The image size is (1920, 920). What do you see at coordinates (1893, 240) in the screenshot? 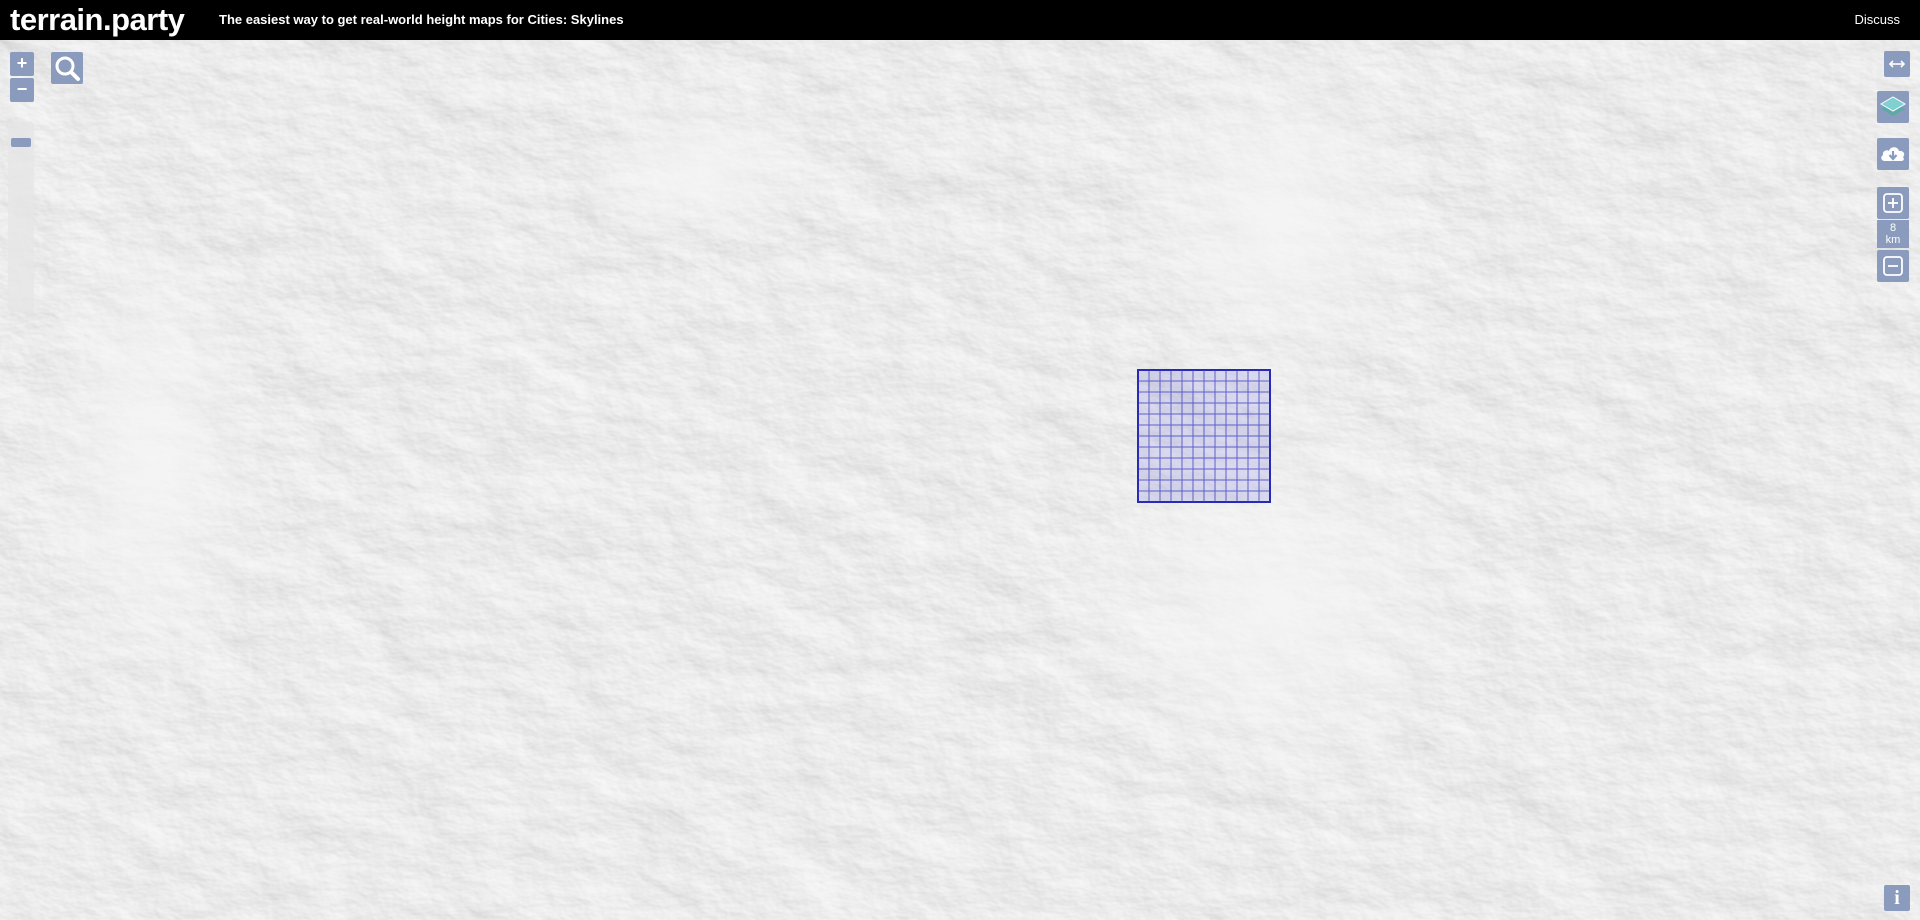
I see `selection-size-unit: km` at bounding box center [1893, 240].